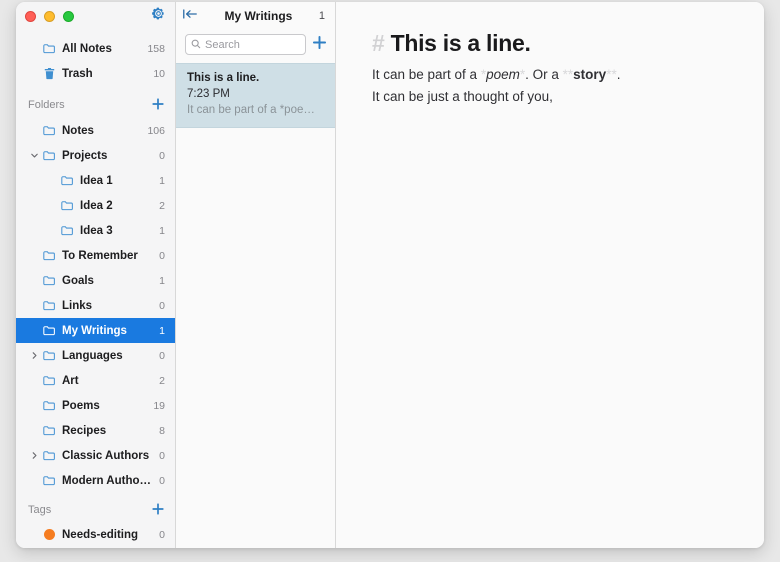  I want to click on sidebar-folder-label: Art, so click(70, 380).